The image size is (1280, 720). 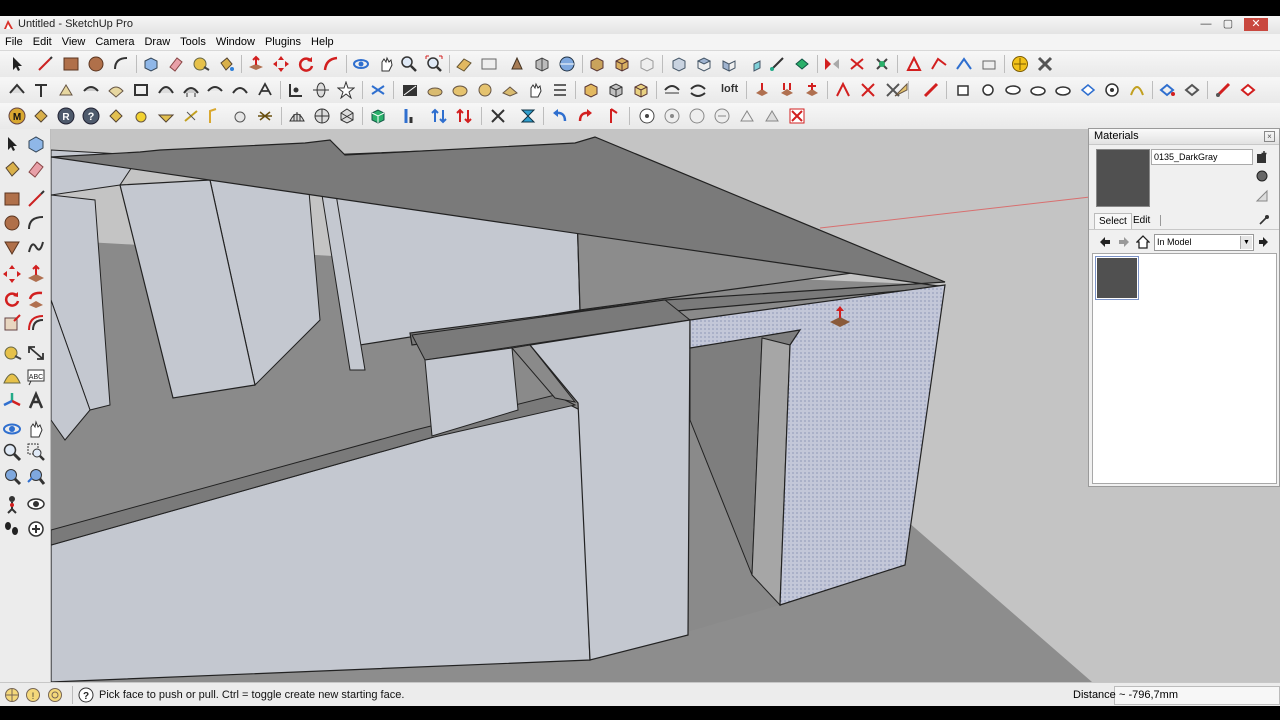 I want to click on push-pull-icon, so click(x=256, y=64).